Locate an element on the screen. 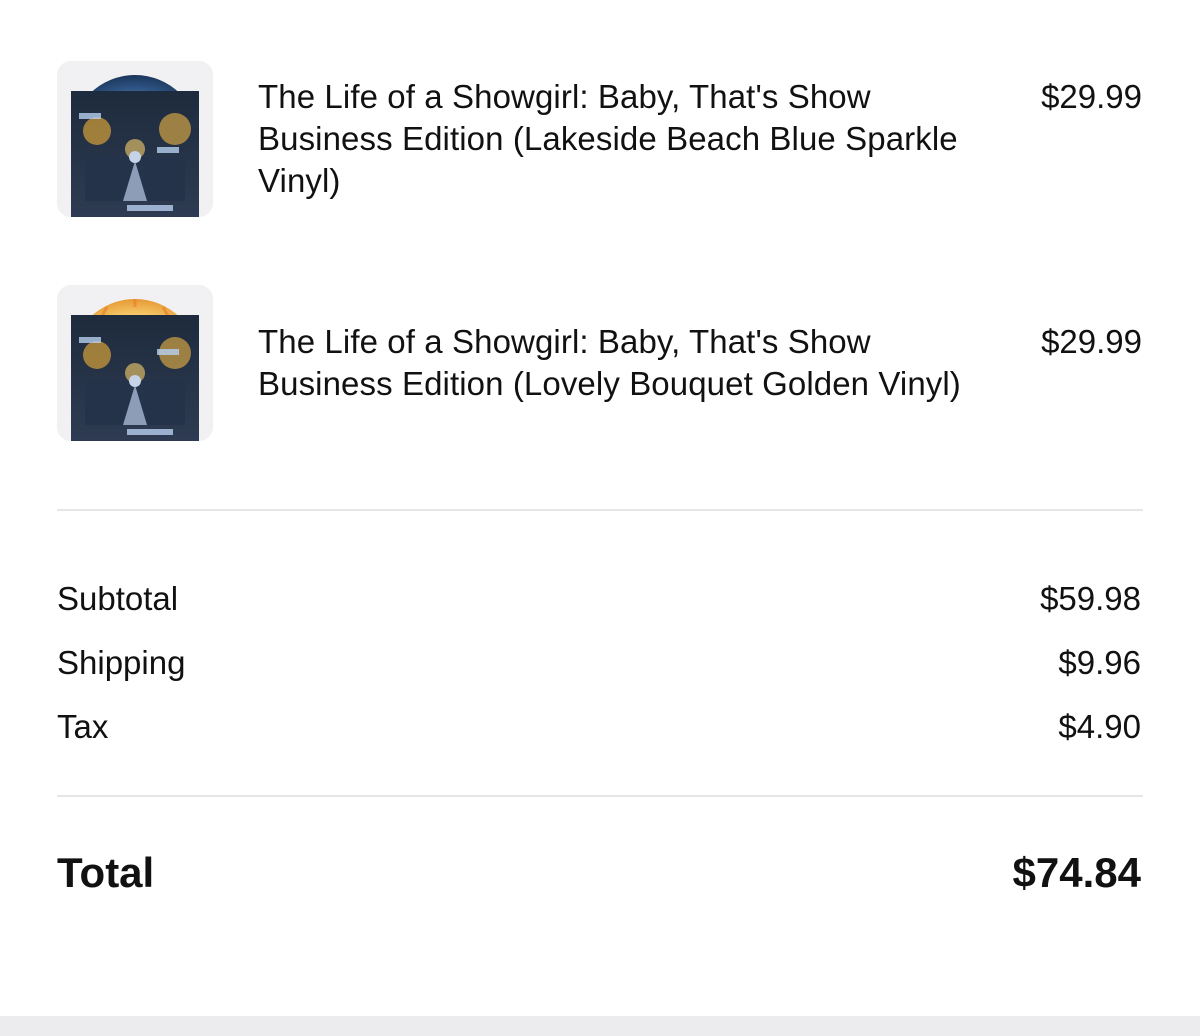 This screenshot has height=1036, width=1200. subtotal-value: $59.98 is located at coordinates (1090, 598).